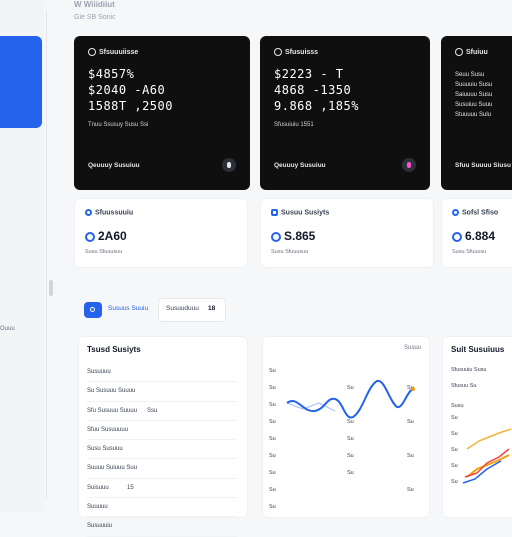  Describe the element at coordinates (95, 17) in the screenshot. I see `page-subtitle: Gie SB Sonic` at that location.